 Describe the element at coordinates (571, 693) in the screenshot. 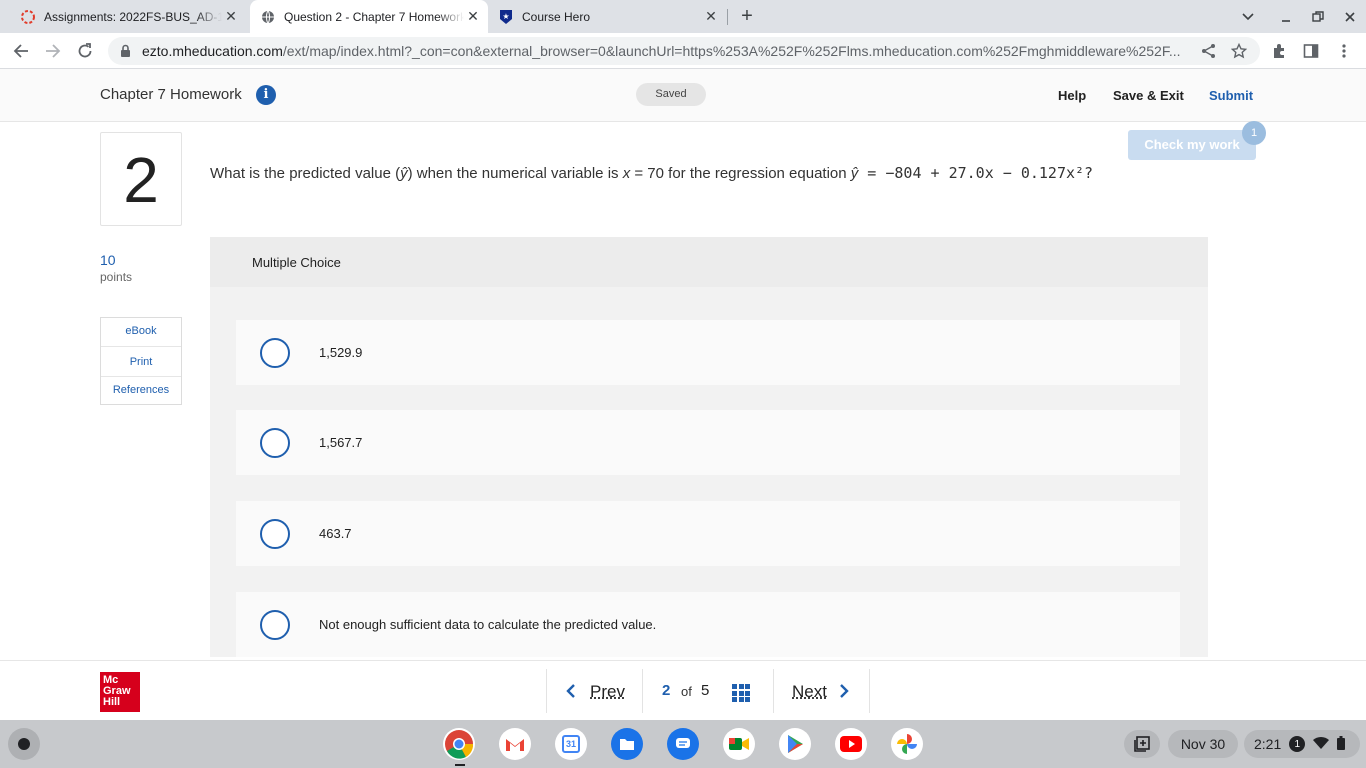

I see `chevron-left-icon` at that location.